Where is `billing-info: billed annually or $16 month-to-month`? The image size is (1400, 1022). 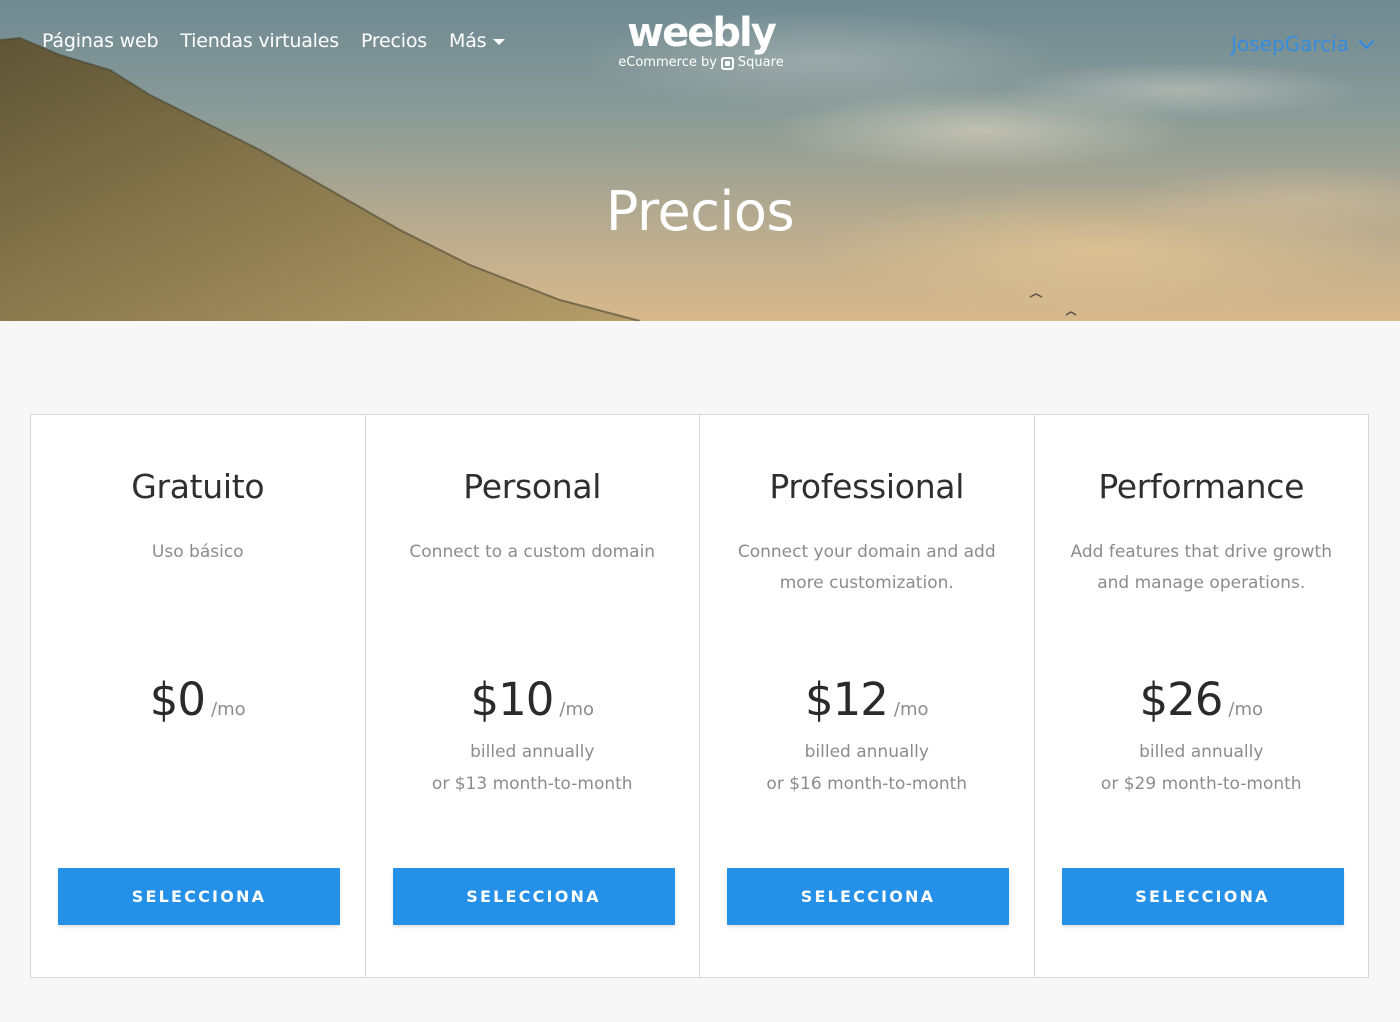 billing-info: billed annually or $16 month-to-month is located at coordinates (867, 768).